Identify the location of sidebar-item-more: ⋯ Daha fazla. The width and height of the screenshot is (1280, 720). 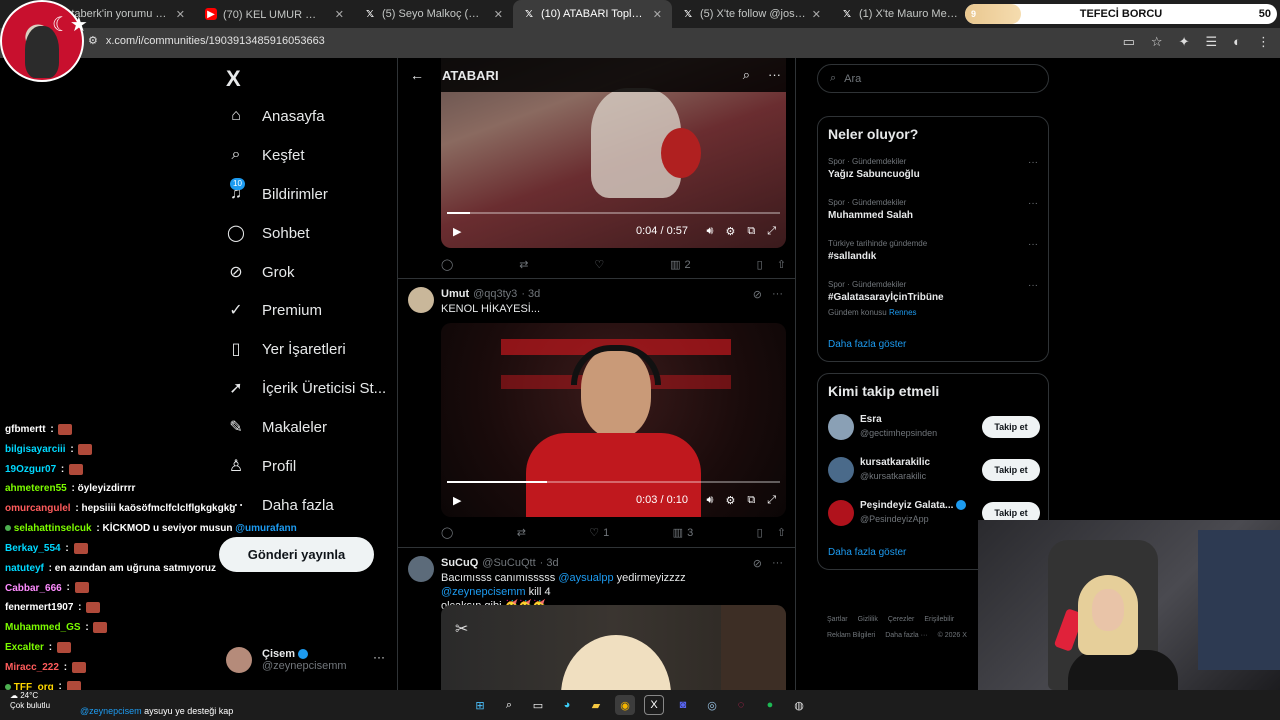
(280, 505).